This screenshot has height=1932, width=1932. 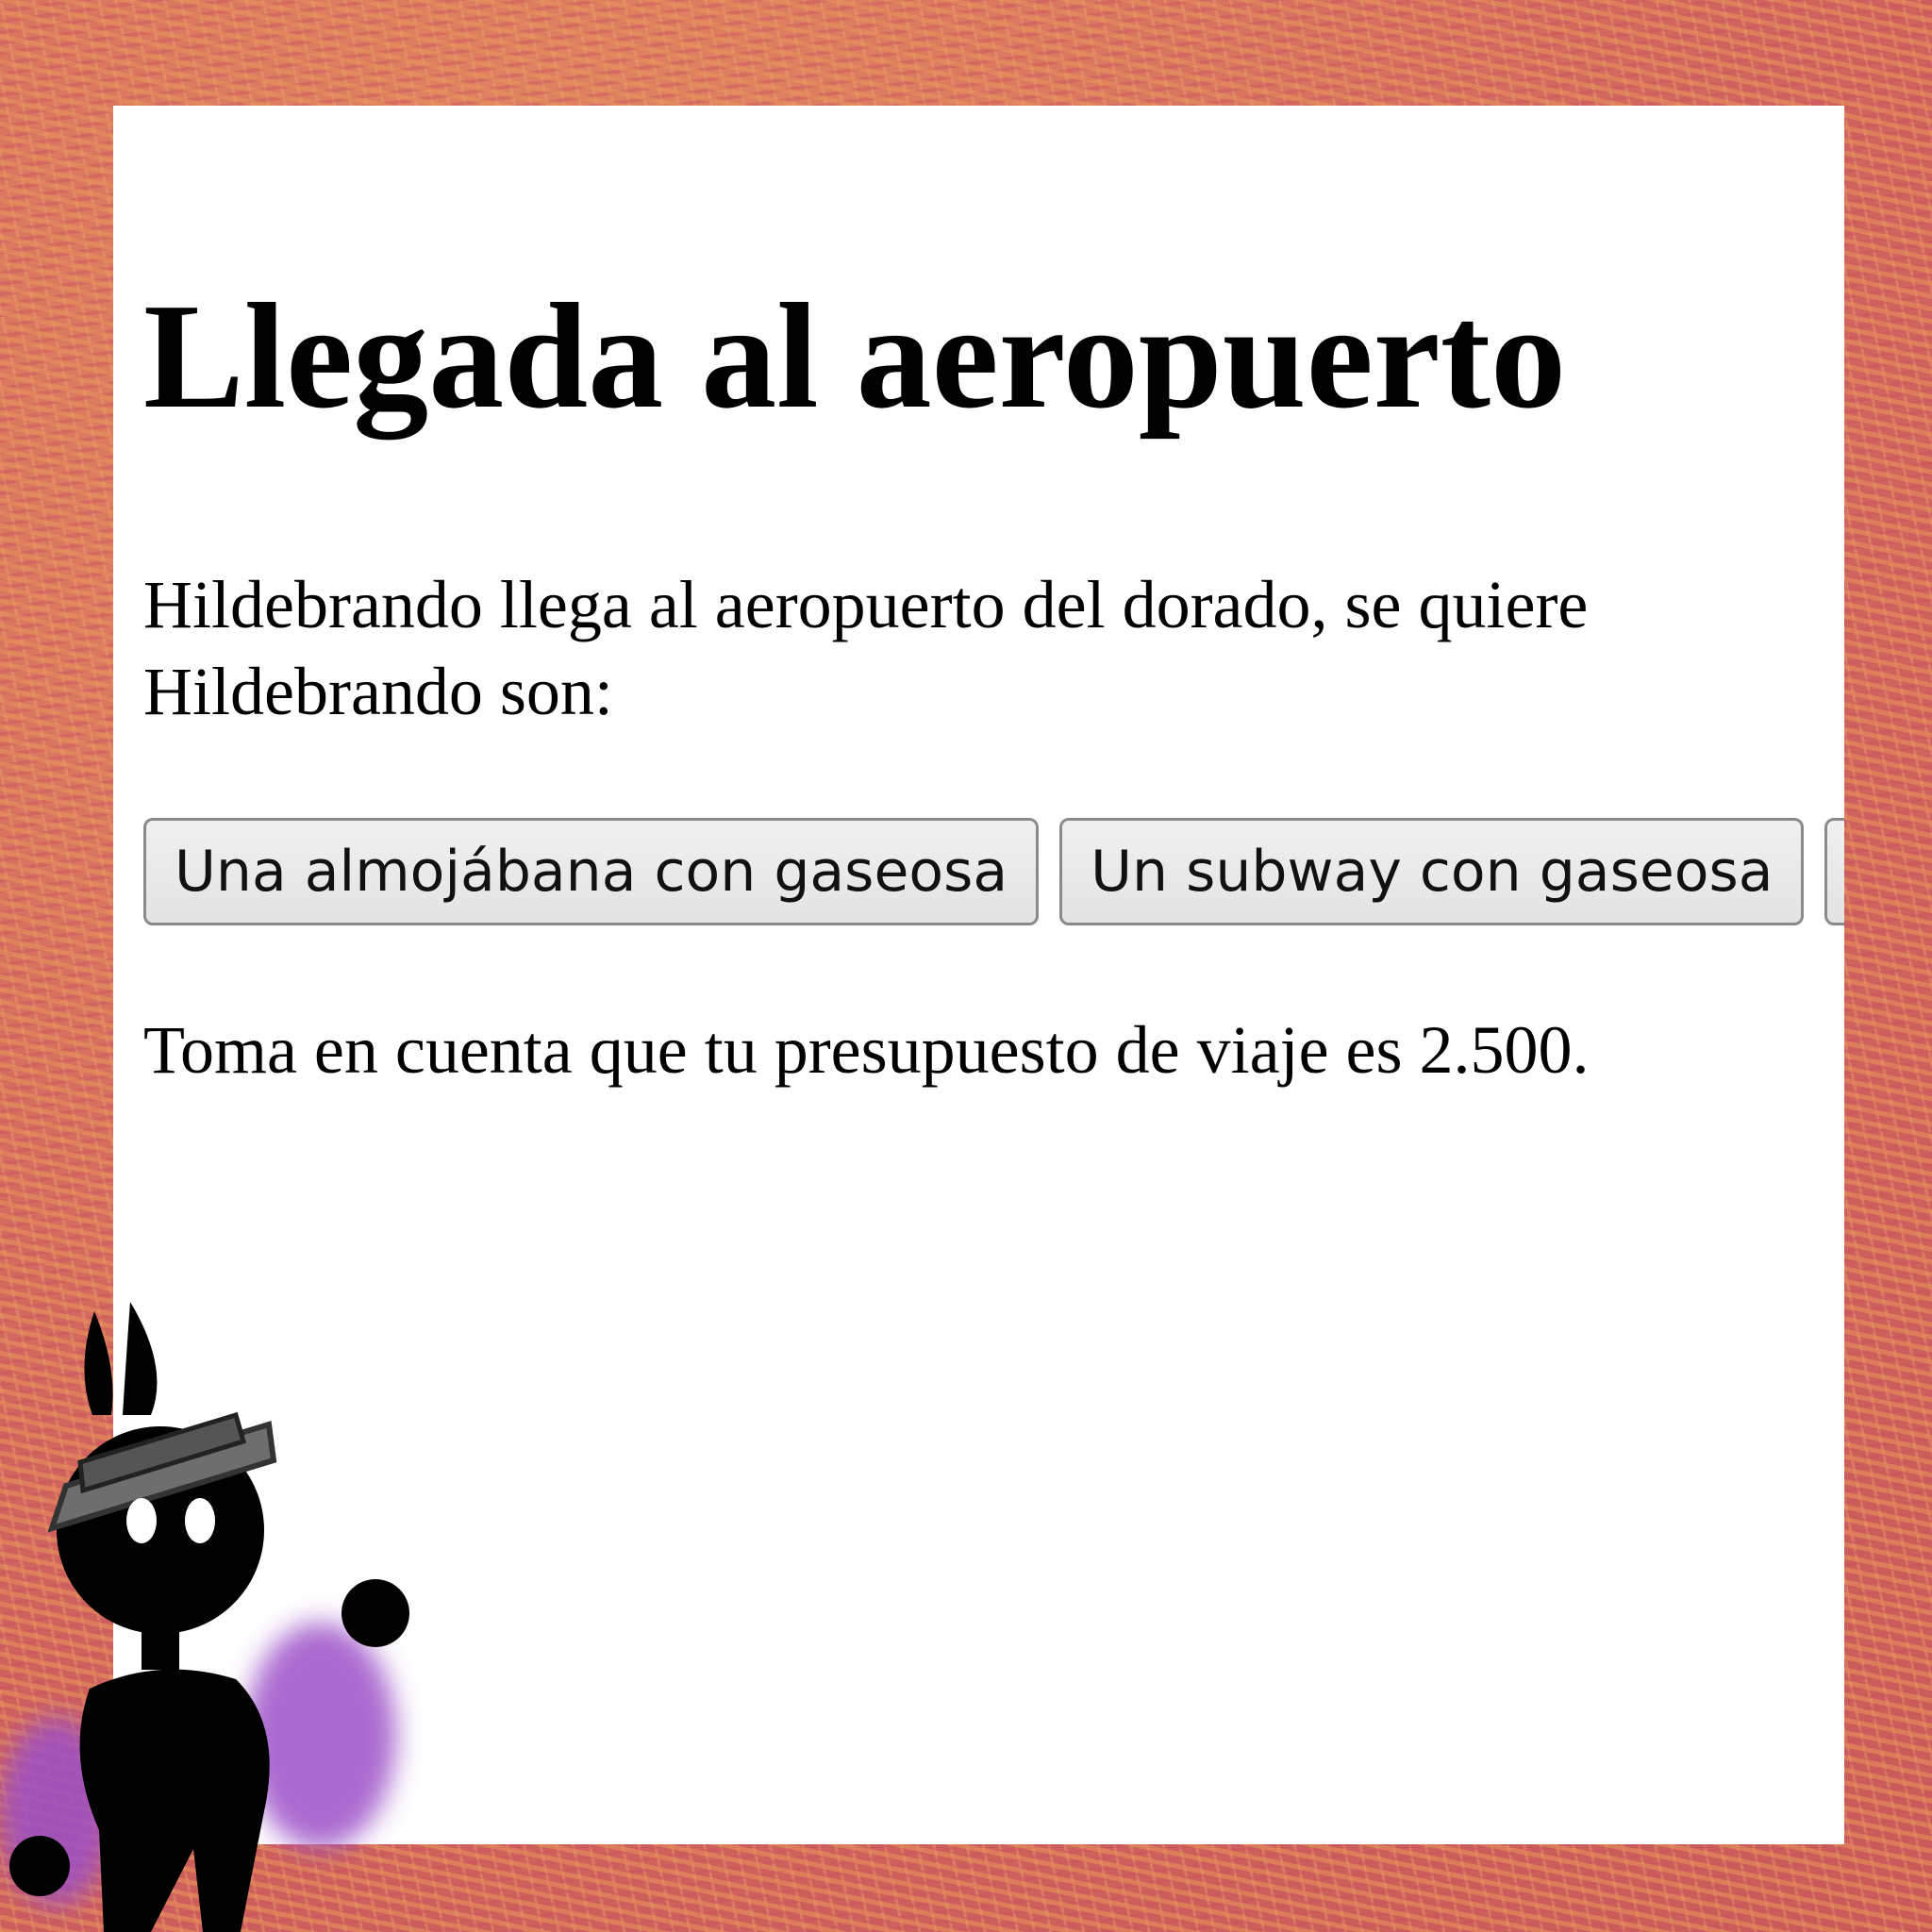 I want to click on option-almojabana-button: Una almojábana con gaseosa, so click(x=591, y=871).